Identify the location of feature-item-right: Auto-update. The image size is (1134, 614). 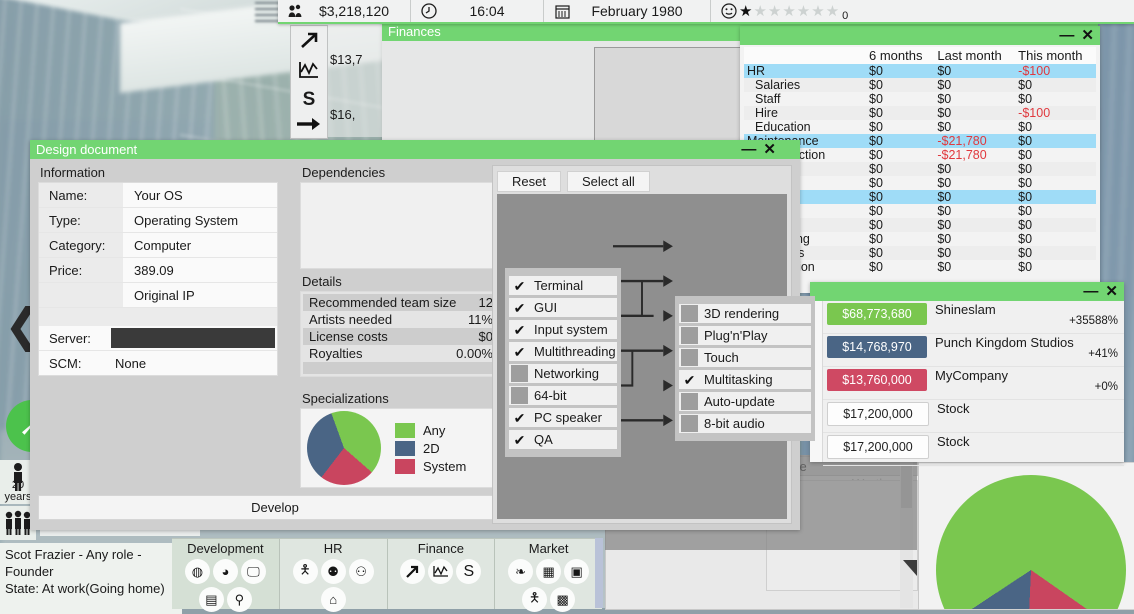
(745, 401).